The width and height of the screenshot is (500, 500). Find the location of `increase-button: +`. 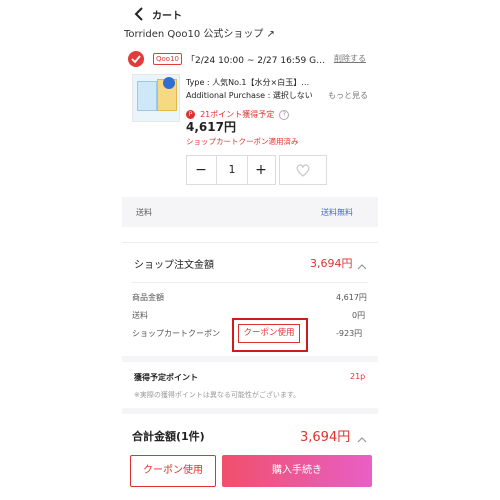

increase-button: + is located at coordinates (261, 170).